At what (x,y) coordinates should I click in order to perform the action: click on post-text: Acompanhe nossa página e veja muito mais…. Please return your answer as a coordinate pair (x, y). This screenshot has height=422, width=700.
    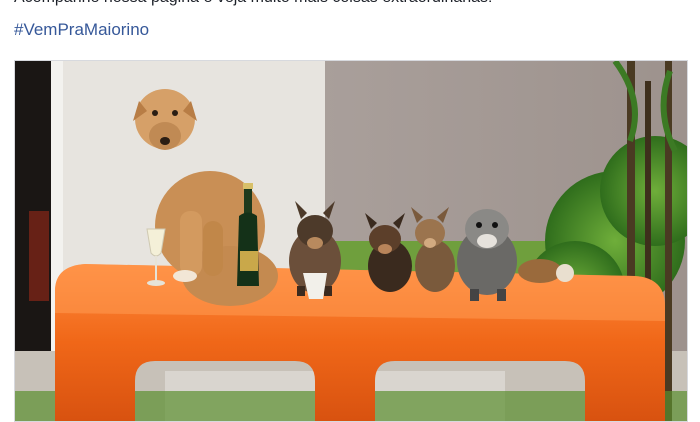
    Looking at the image, I should click on (354, 4).